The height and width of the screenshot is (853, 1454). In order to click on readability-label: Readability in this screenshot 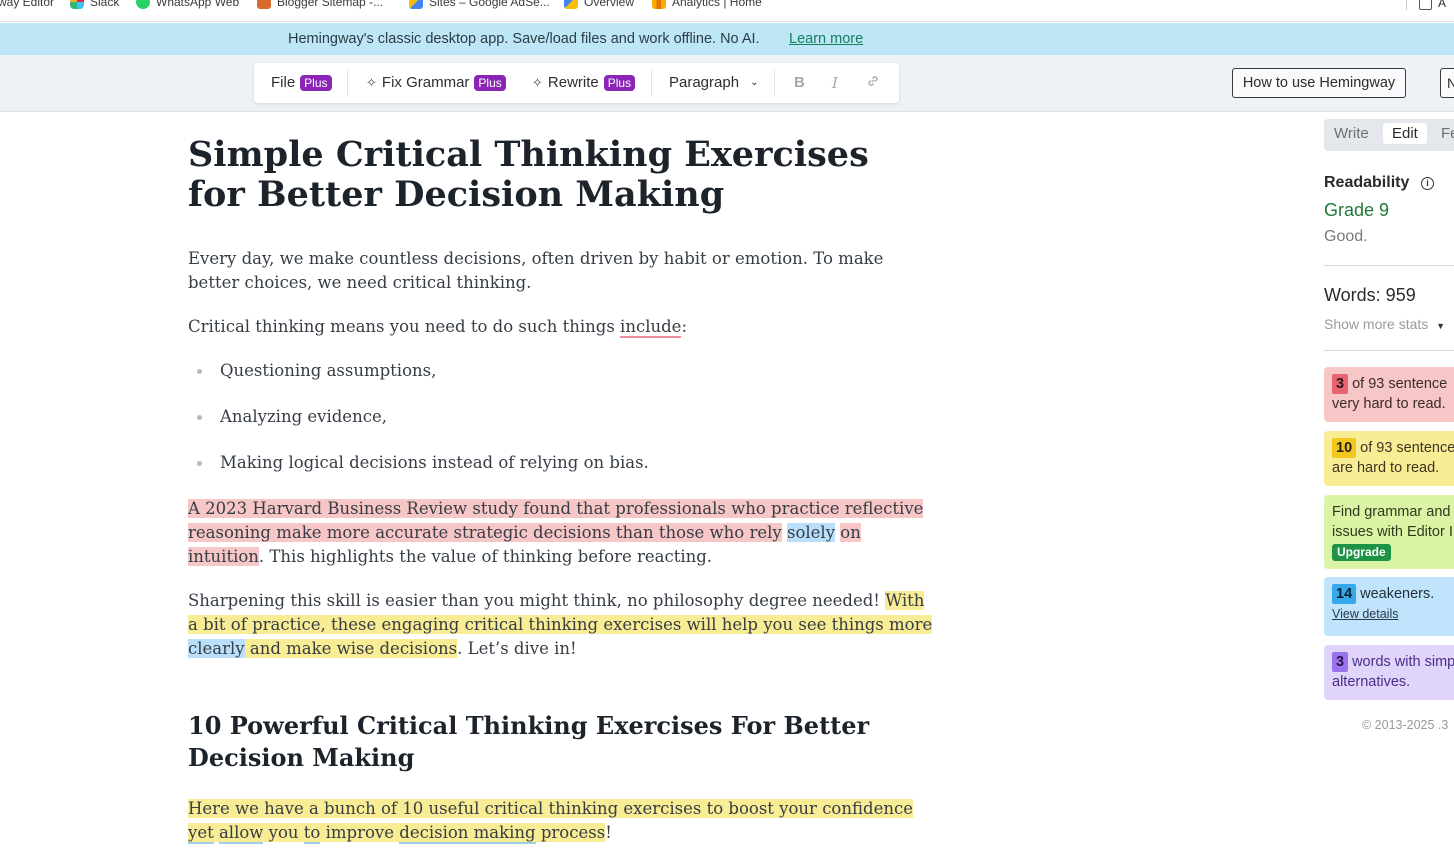, I will do `click(1367, 182)`.